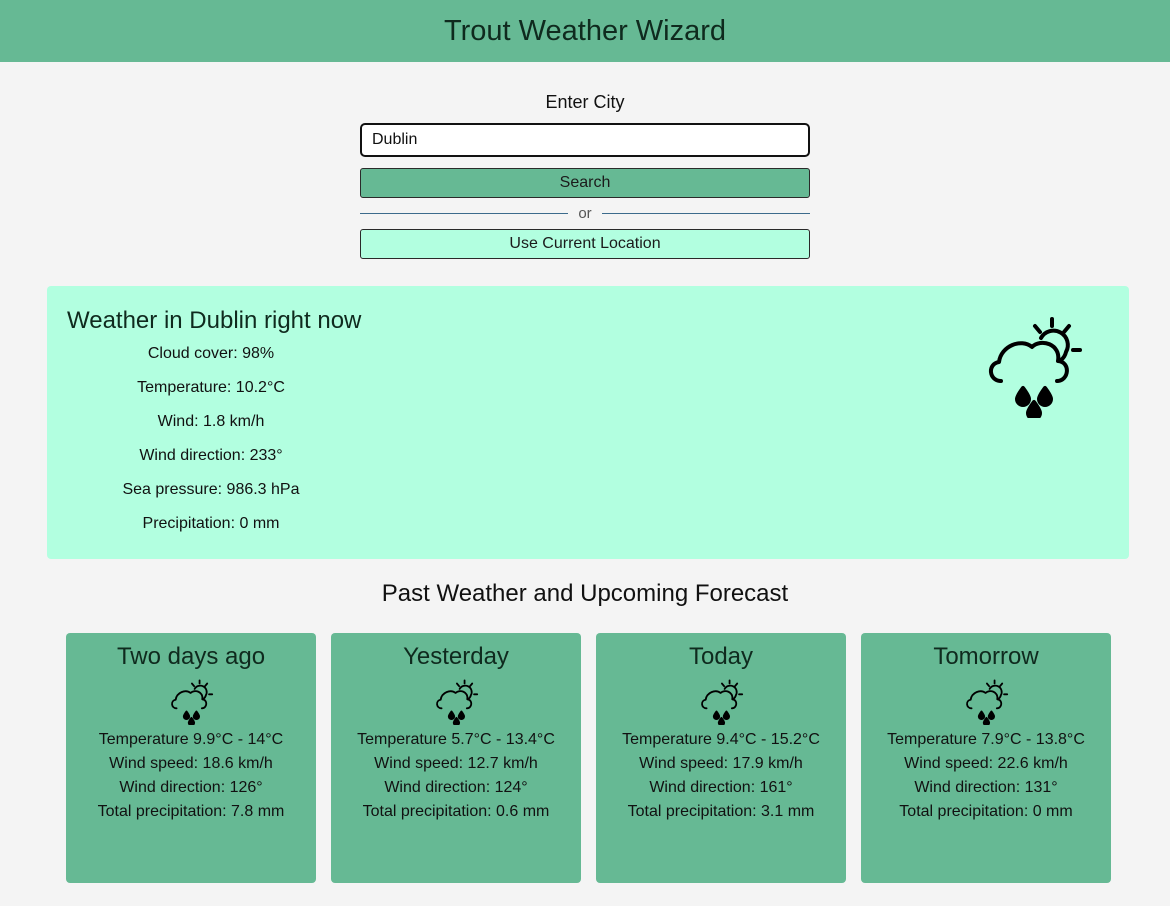 The width and height of the screenshot is (1170, 906). I want to click on use-current-location-button: Use Current Location, so click(585, 244).